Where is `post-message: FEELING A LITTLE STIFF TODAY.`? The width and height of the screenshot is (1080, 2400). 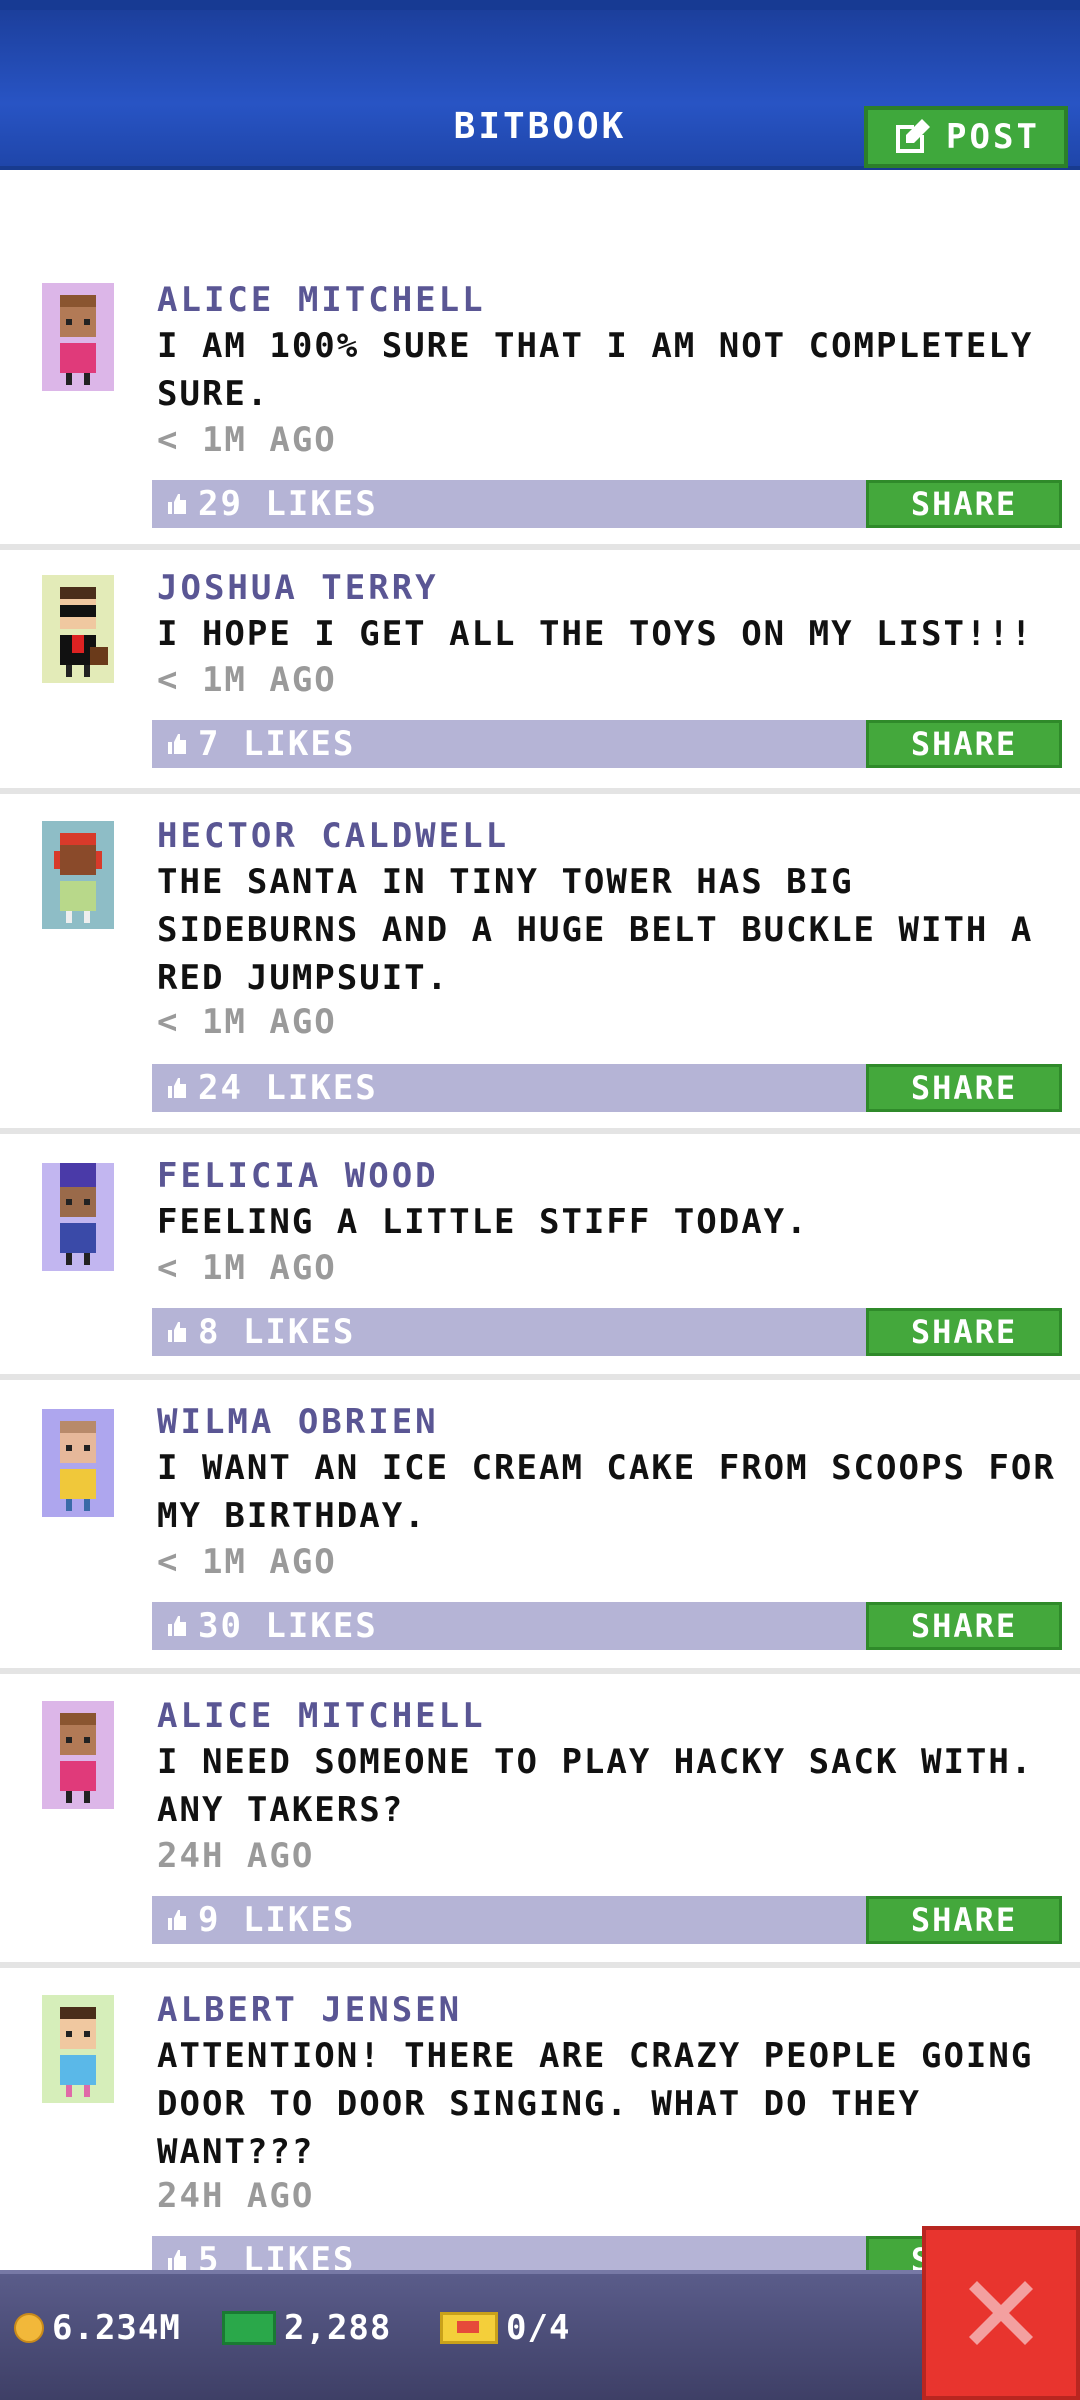 post-message: FEELING A LITTLE STIFF TODAY. is located at coordinates (483, 1222).